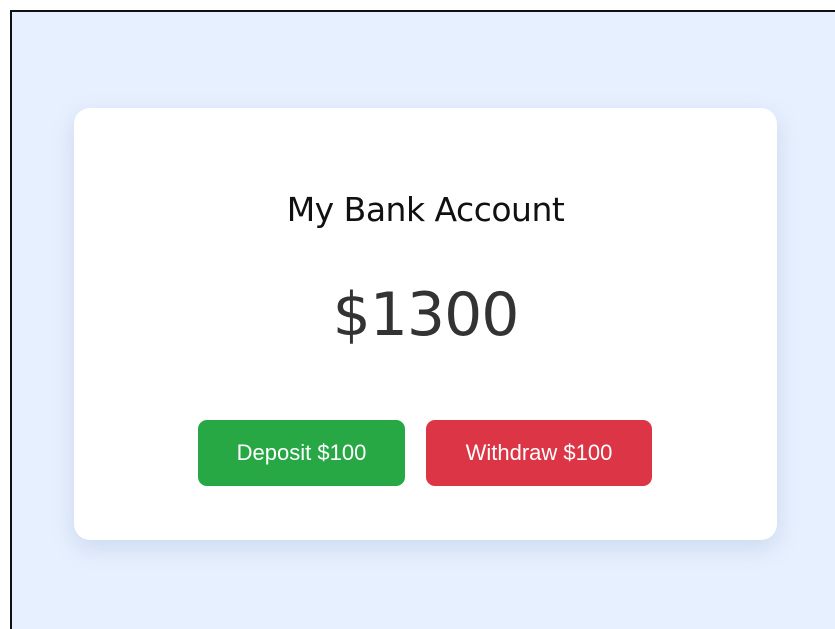  I want to click on deposit-button: Deposit $100, so click(301, 453).